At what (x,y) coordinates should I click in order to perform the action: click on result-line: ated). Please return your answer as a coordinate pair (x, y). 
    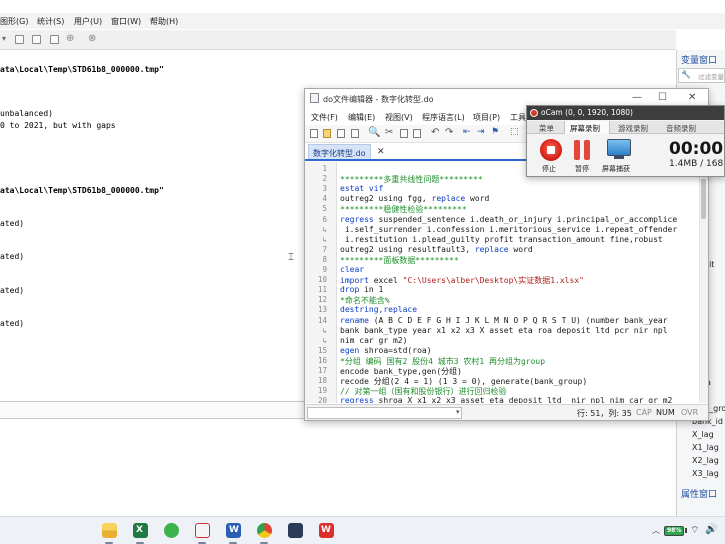
    Looking at the image, I should click on (12, 256).